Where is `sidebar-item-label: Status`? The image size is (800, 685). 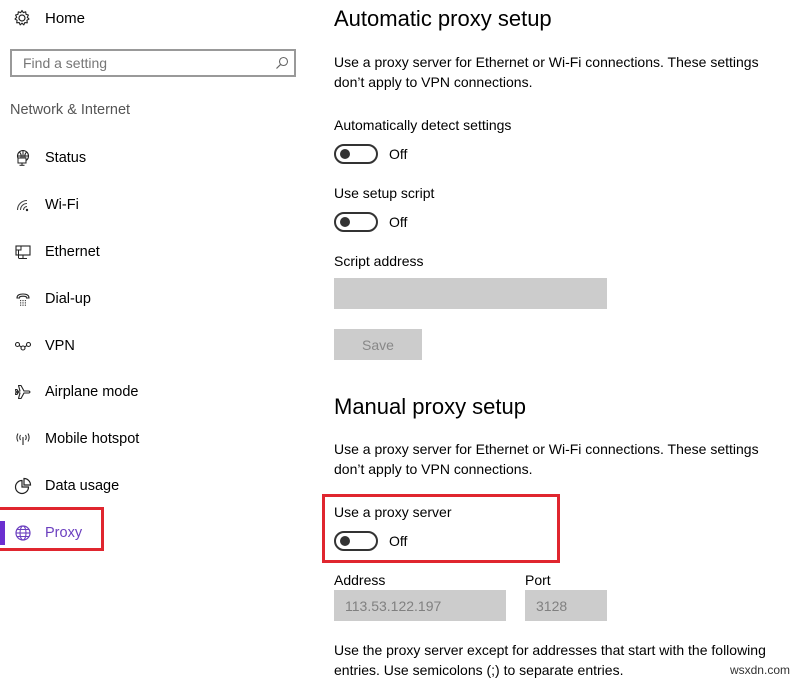 sidebar-item-label: Status is located at coordinates (66, 158).